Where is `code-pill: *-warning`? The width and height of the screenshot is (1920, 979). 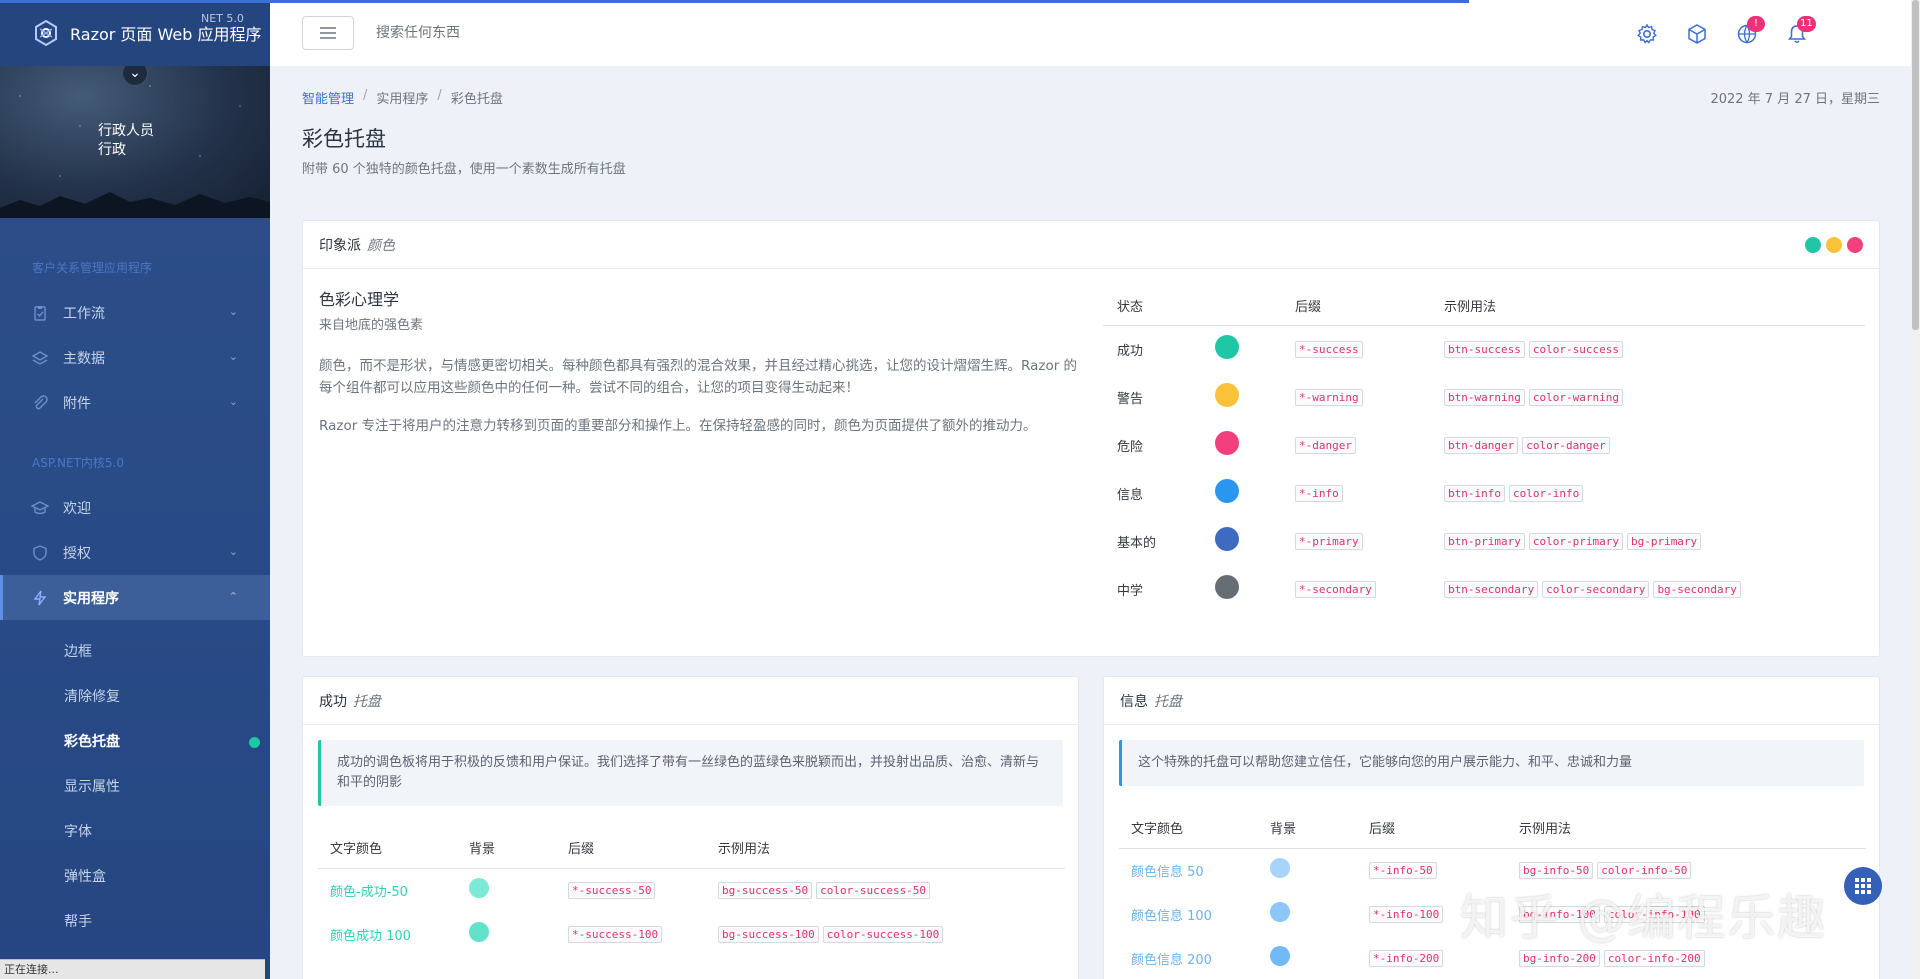 code-pill: *-warning is located at coordinates (1329, 397).